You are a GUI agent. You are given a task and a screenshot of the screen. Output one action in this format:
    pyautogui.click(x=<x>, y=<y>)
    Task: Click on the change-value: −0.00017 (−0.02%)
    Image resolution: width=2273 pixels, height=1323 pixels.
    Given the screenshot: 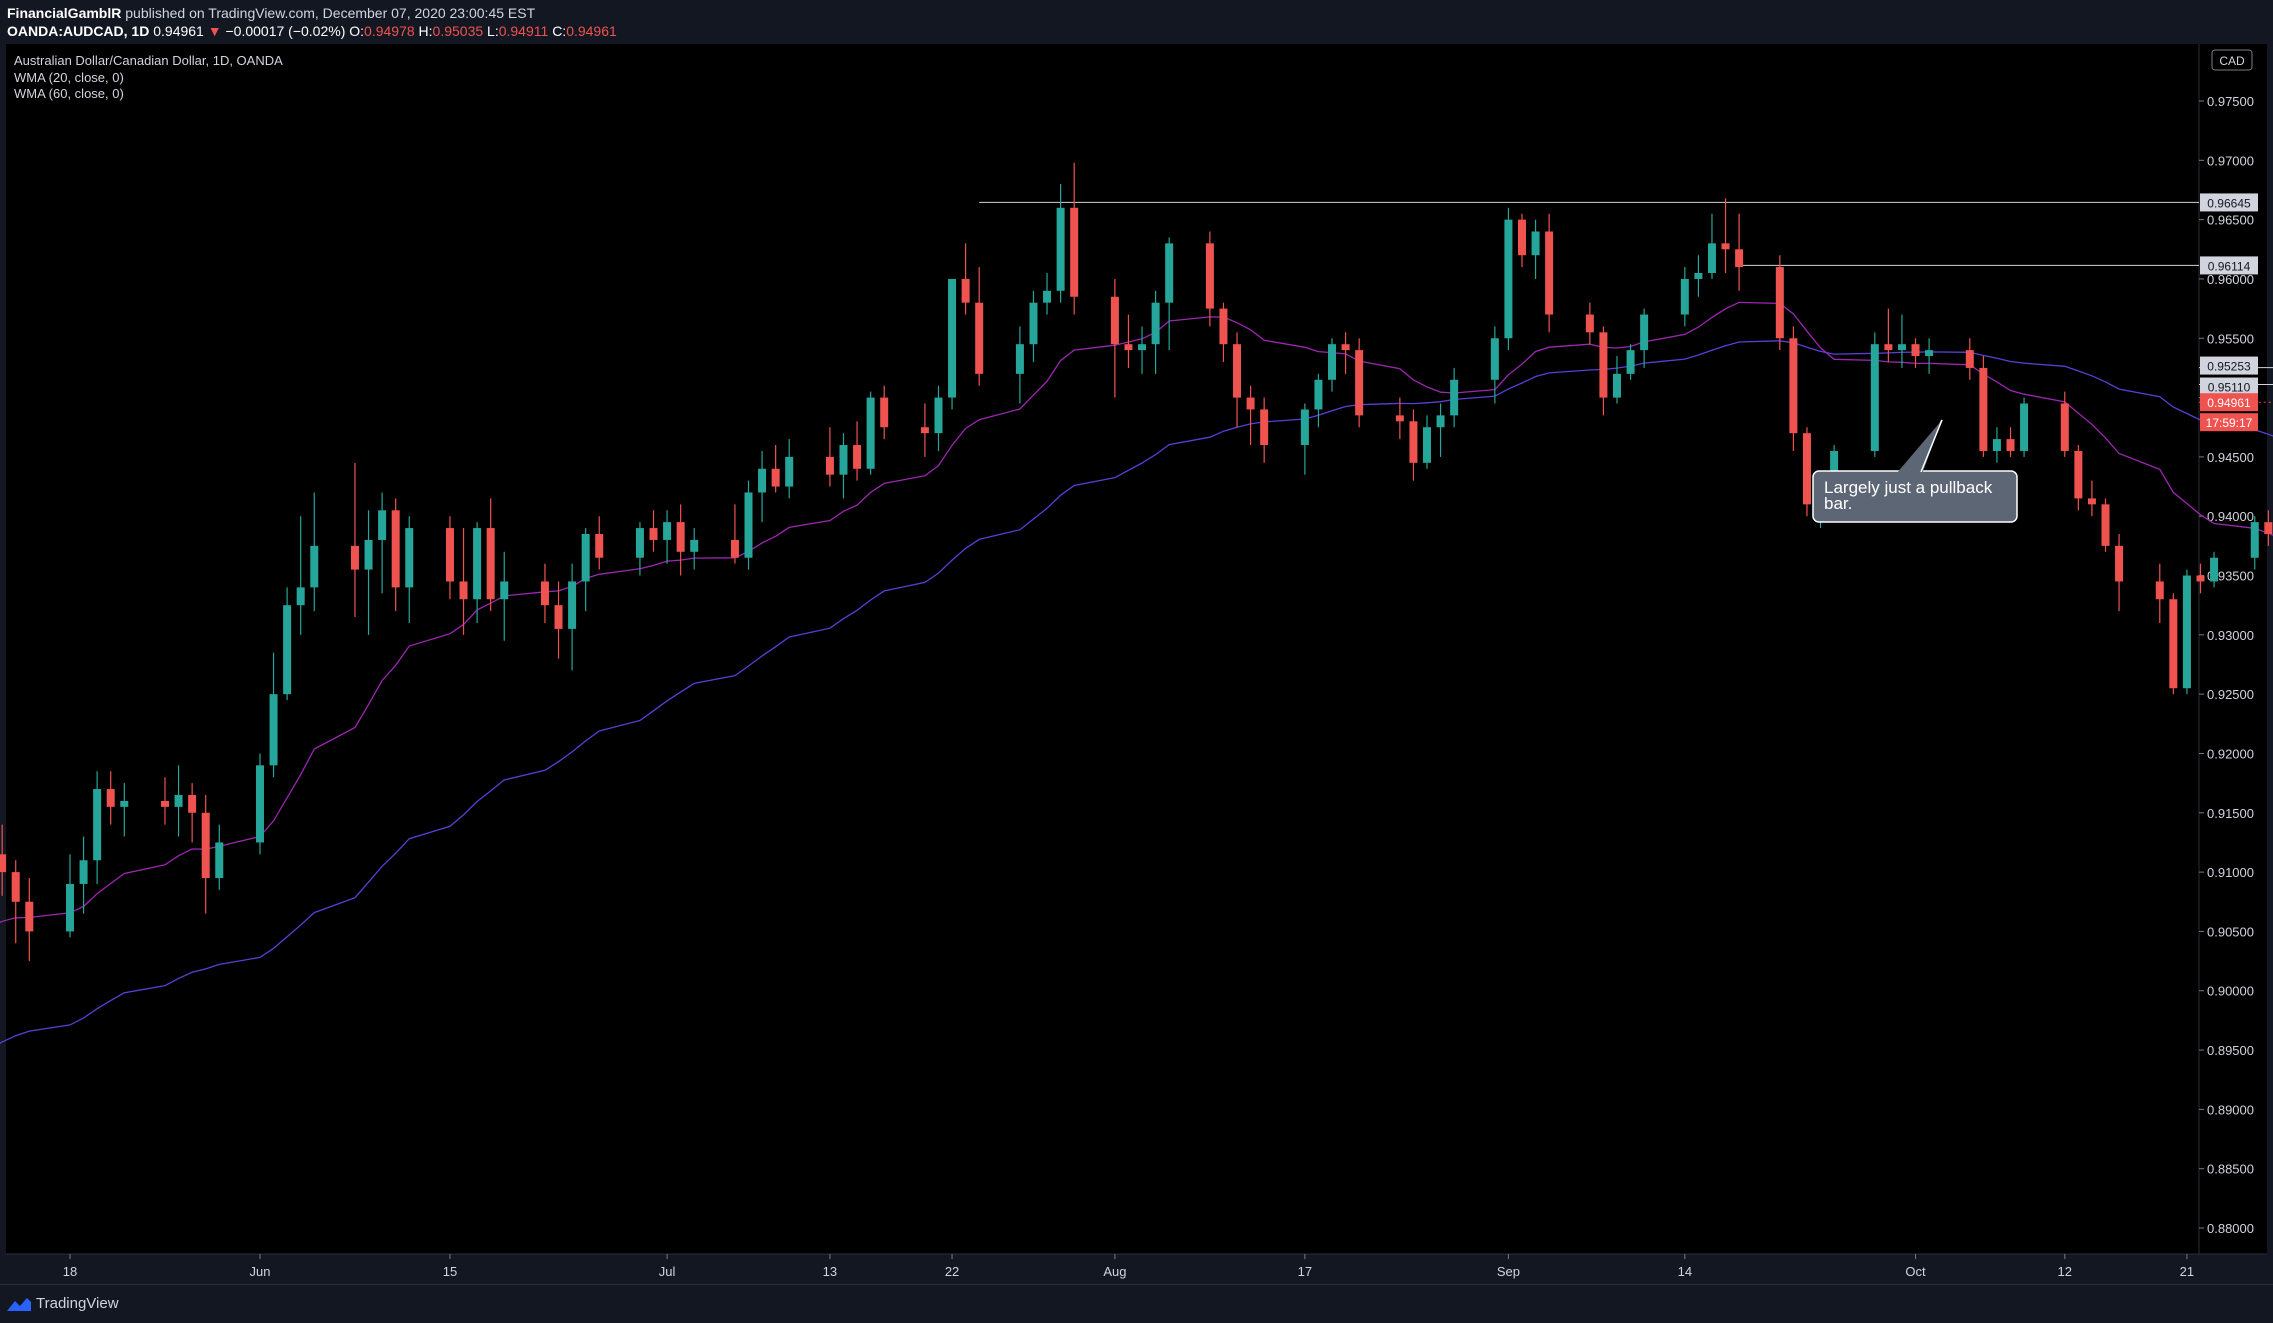 What is the action you would take?
    pyautogui.click(x=285, y=31)
    